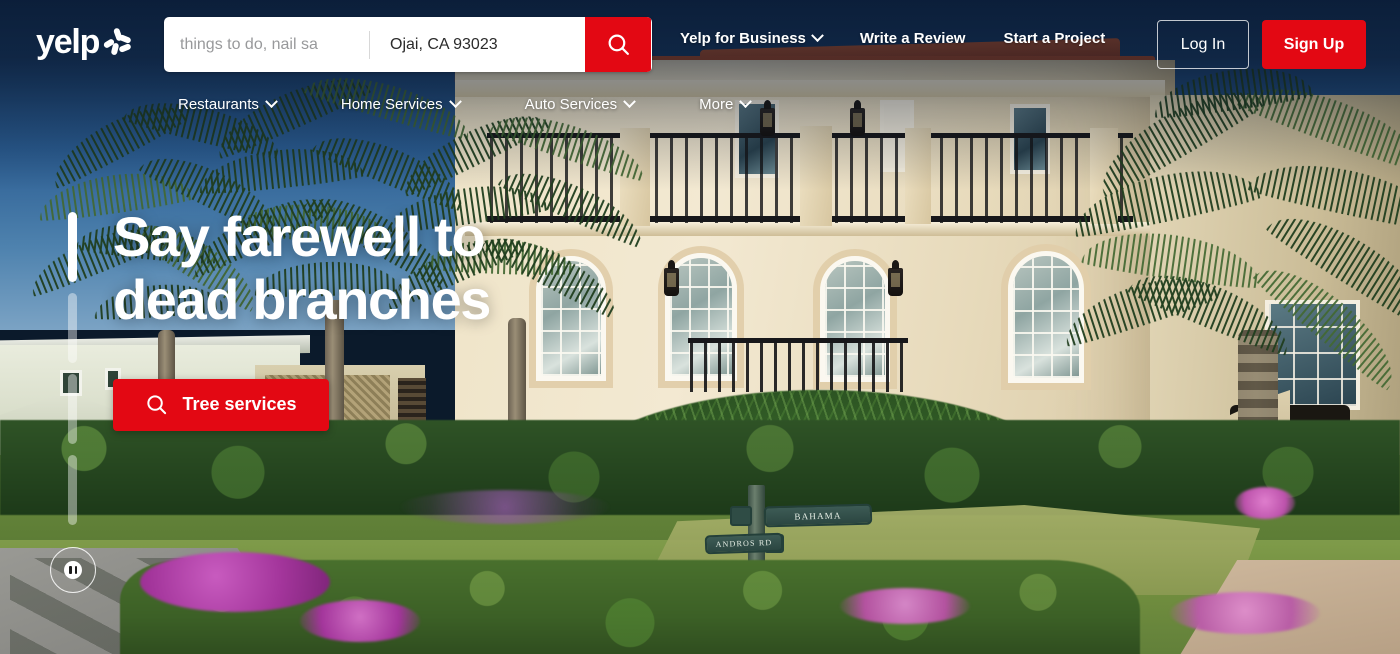 This screenshot has height=654, width=1400. Describe the element at coordinates (744, 543) in the screenshot. I see `street-sign-andros: ANDROS RD` at that location.